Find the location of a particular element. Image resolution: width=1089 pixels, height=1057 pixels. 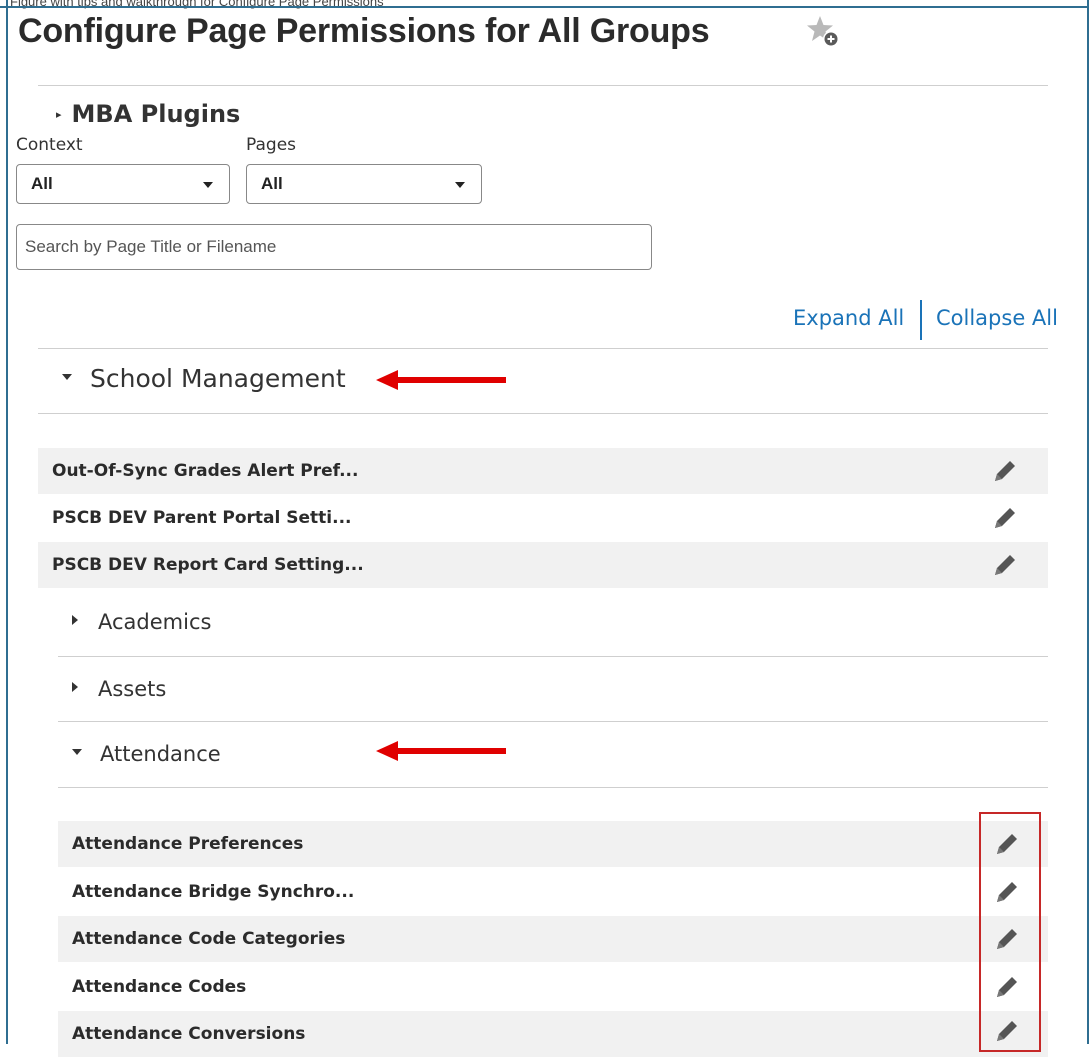

section-title: Assets is located at coordinates (132, 689).